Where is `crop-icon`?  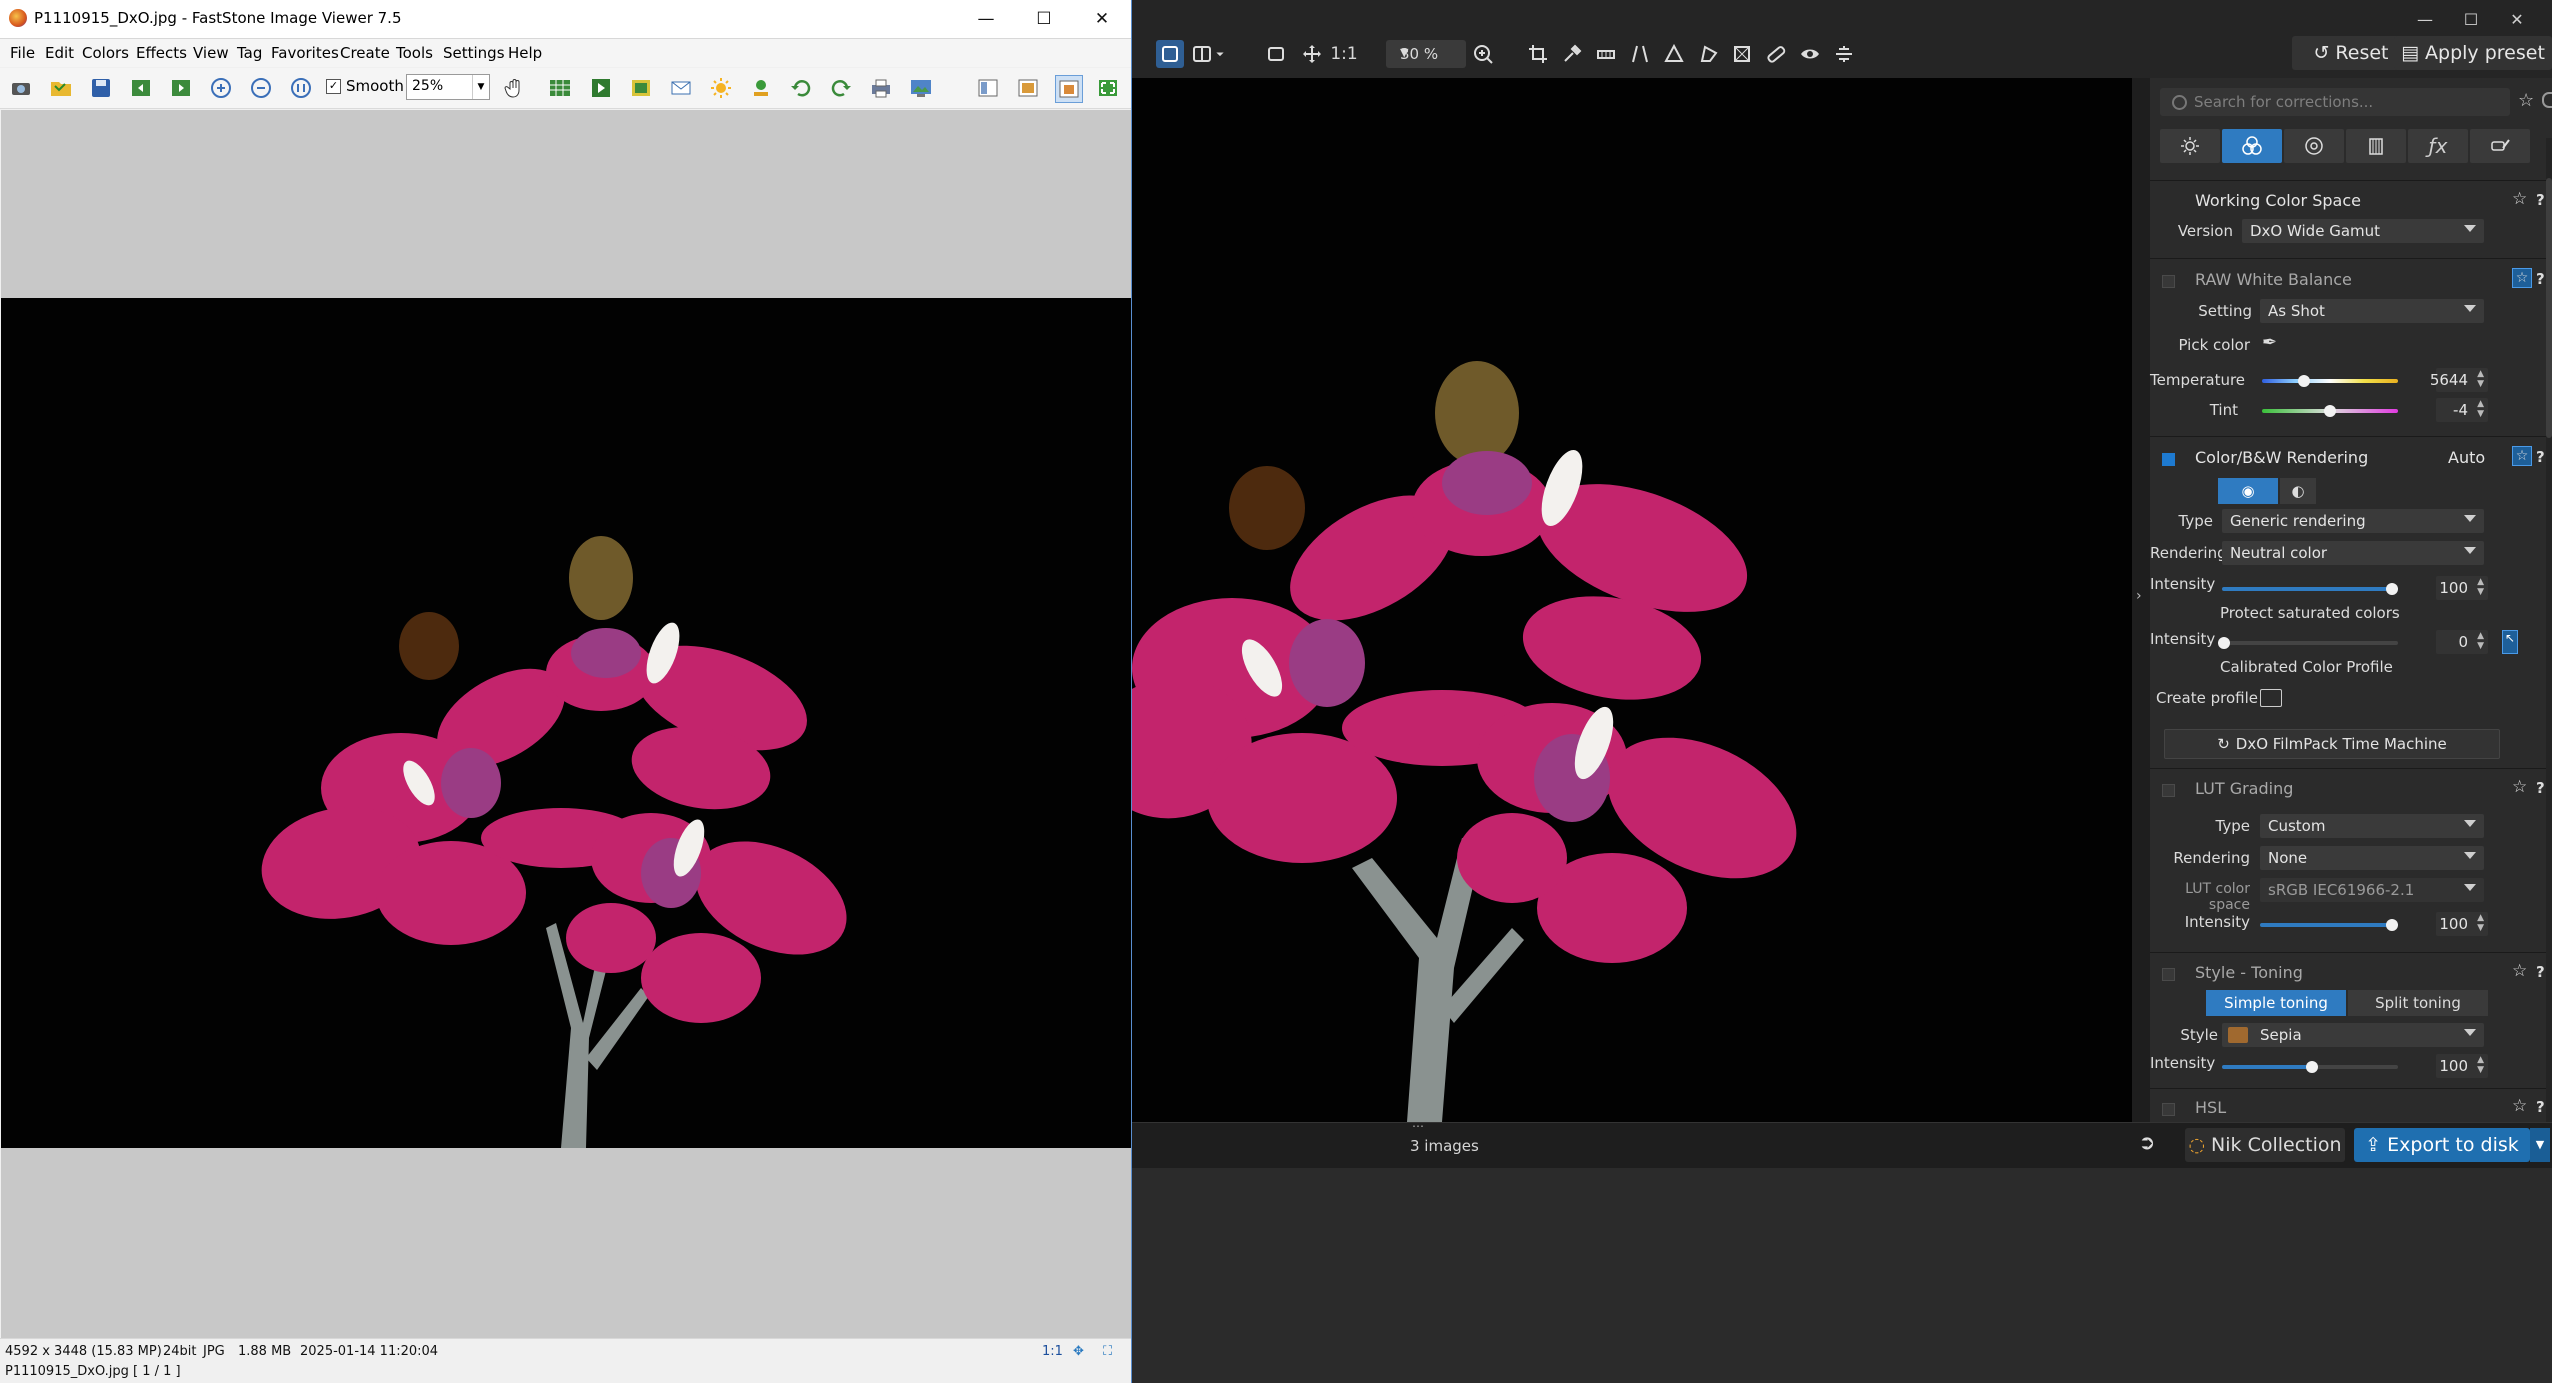
crop-icon is located at coordinates (1538, 54).